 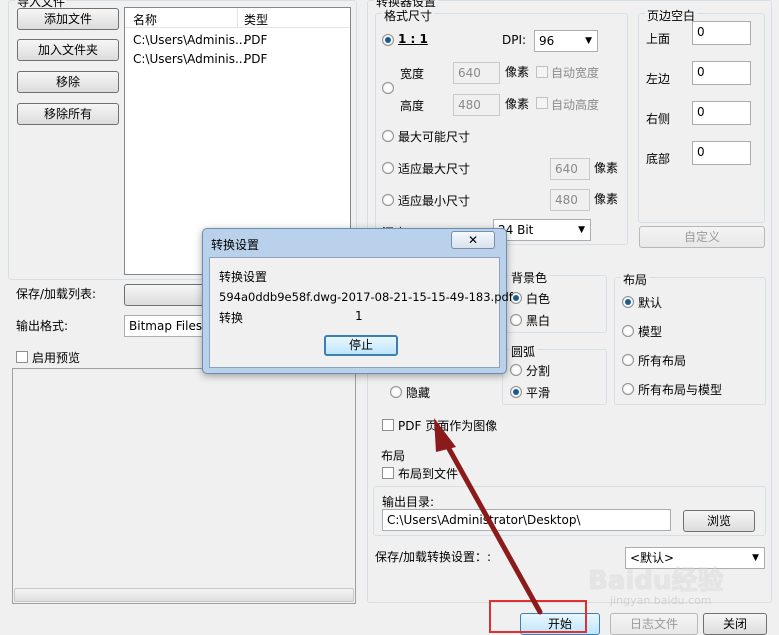 I want to click on bg-black-label: 黑白, so click(x=538, y=321).